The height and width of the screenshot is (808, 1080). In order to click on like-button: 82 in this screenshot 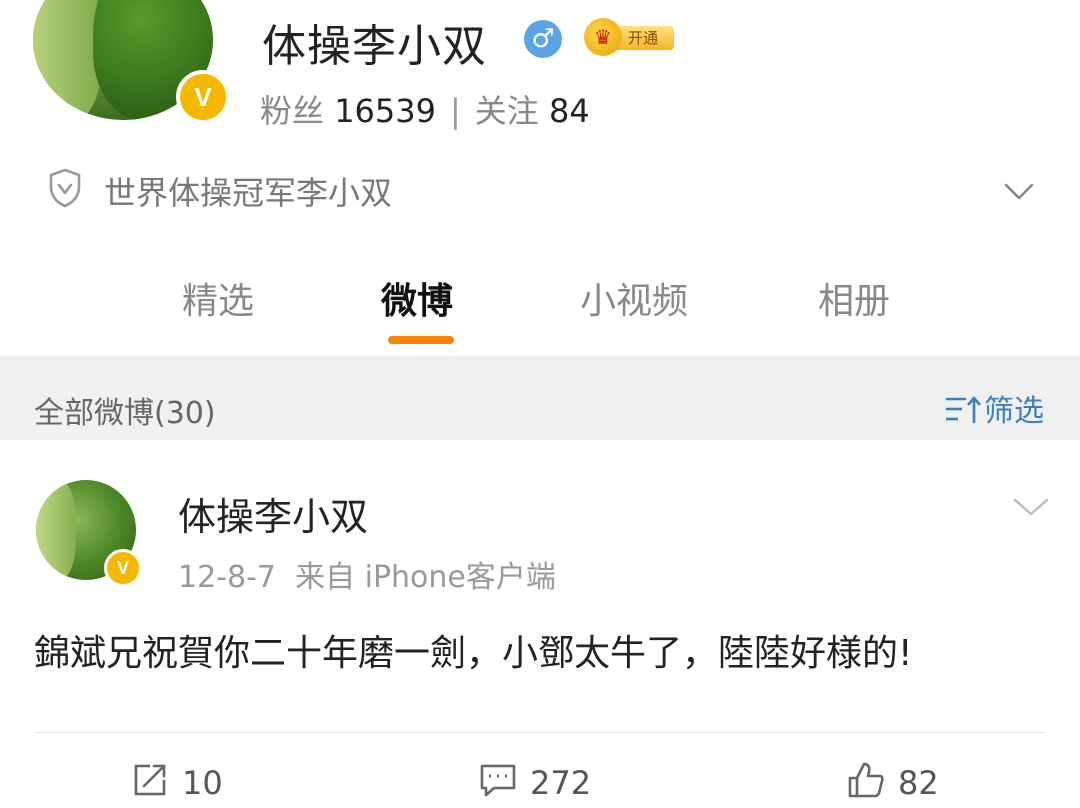, I will do `click(892, 781)`.